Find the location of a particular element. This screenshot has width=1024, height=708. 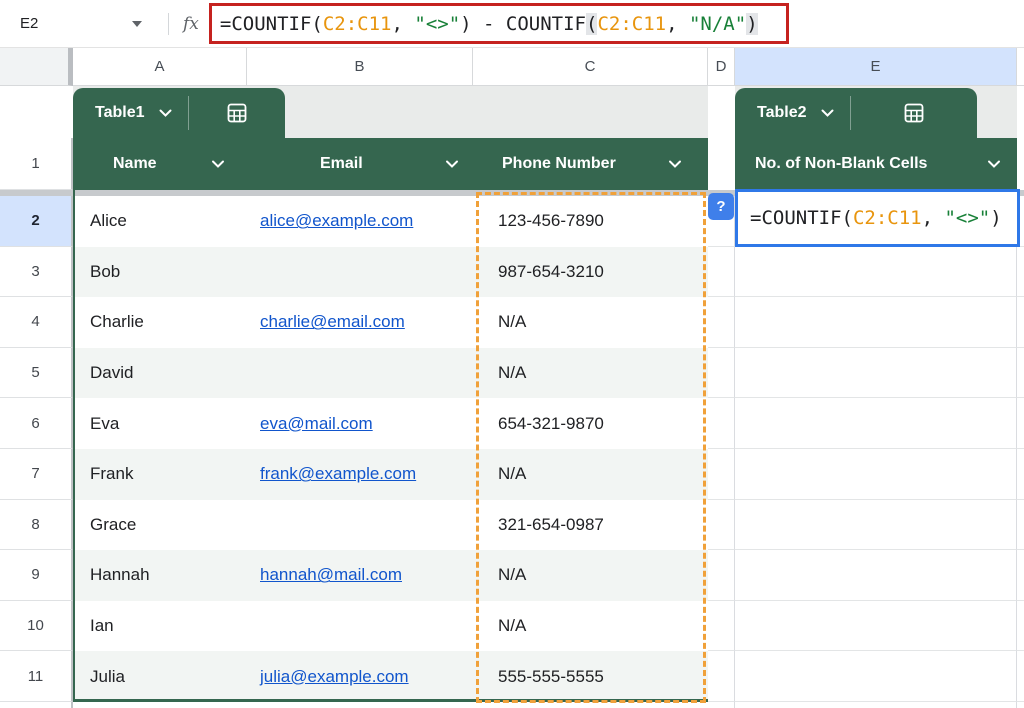

cell-phone: 555-555-5555 is located at coordinates (590, 676).